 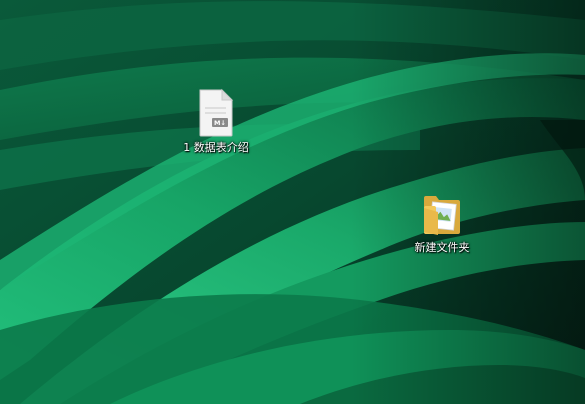 What do you see at coordinates (442, 215) in the screenshot?
I see `folder-icon` at bounding box center [442, 215].